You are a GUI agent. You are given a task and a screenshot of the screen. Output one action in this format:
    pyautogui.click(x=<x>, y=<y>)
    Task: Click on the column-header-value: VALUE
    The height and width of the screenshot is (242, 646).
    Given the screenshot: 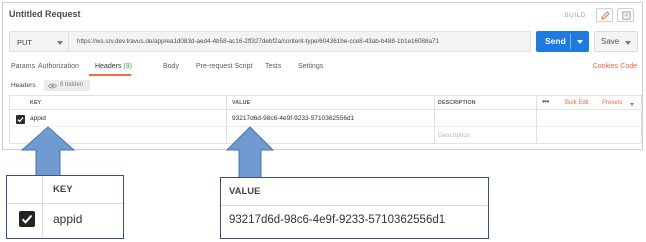 What is the action you would take?
    pyautogui.click(x=241, y=103)
    